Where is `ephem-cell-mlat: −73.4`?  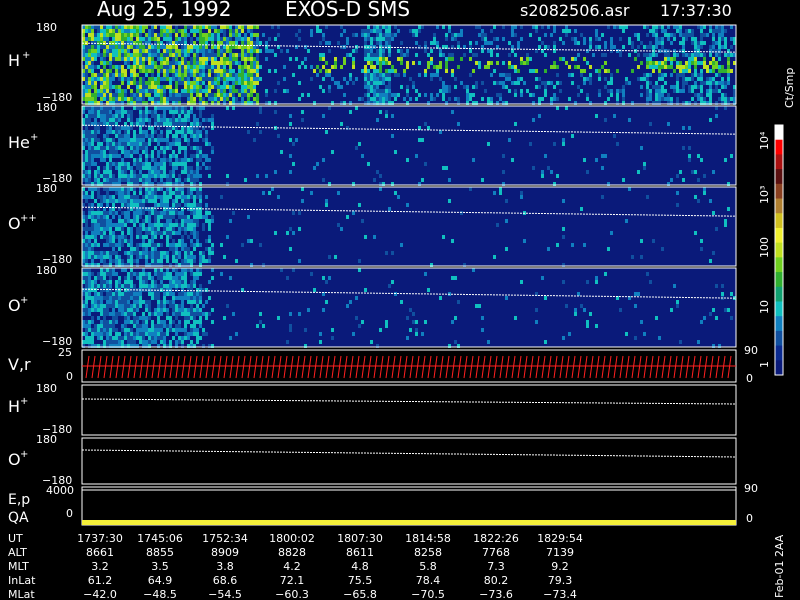 ephem-cell-mlat: −73.4 is located at coordinates (560, 594).